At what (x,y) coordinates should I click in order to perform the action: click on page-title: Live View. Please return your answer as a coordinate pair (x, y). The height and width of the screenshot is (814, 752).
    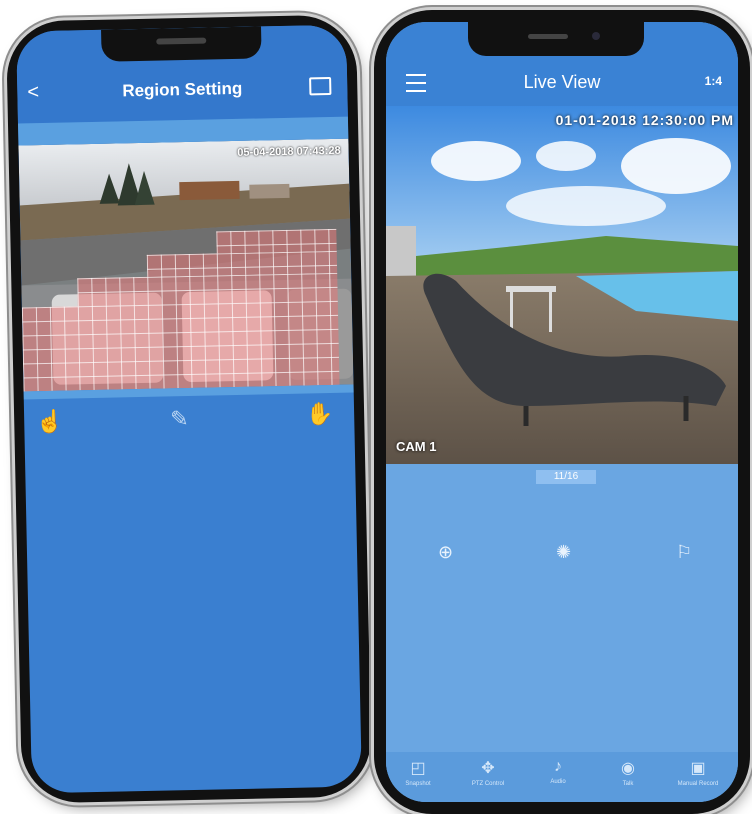
    Looking at the image, I should click on (562, 82).